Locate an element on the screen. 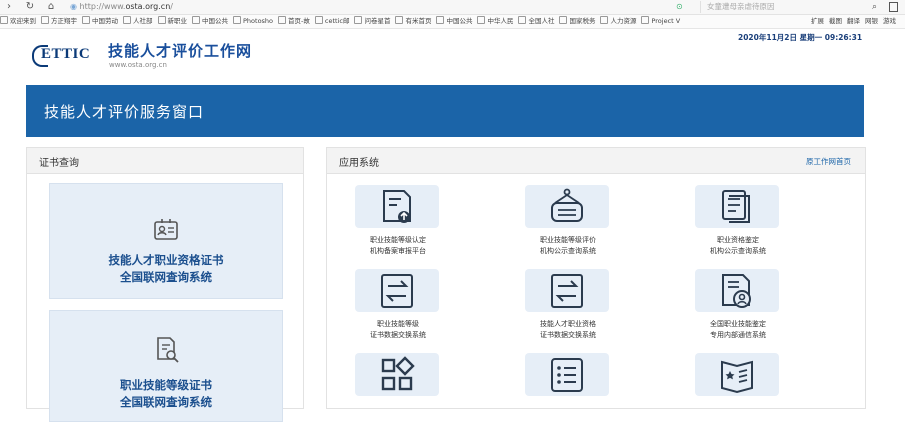 The height and width of the screenshot is (422, 905). globe-icon: ◉ is located at coordinates (75, 6).